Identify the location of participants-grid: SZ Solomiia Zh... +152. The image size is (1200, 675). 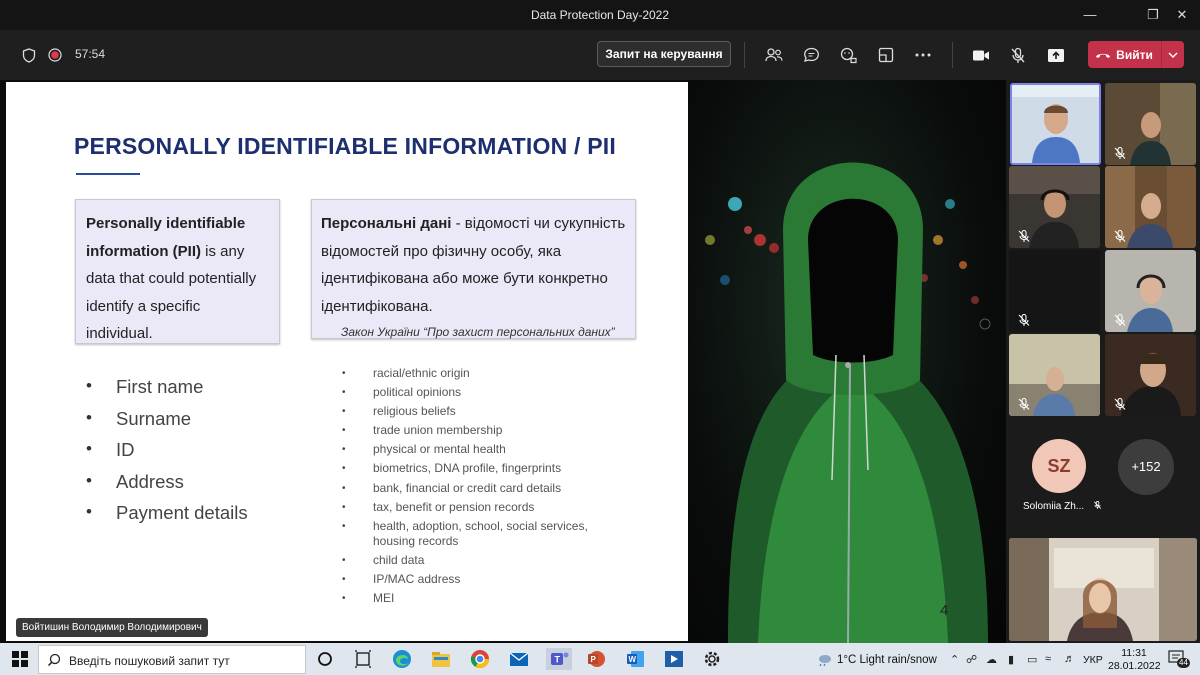
(1103, 361).